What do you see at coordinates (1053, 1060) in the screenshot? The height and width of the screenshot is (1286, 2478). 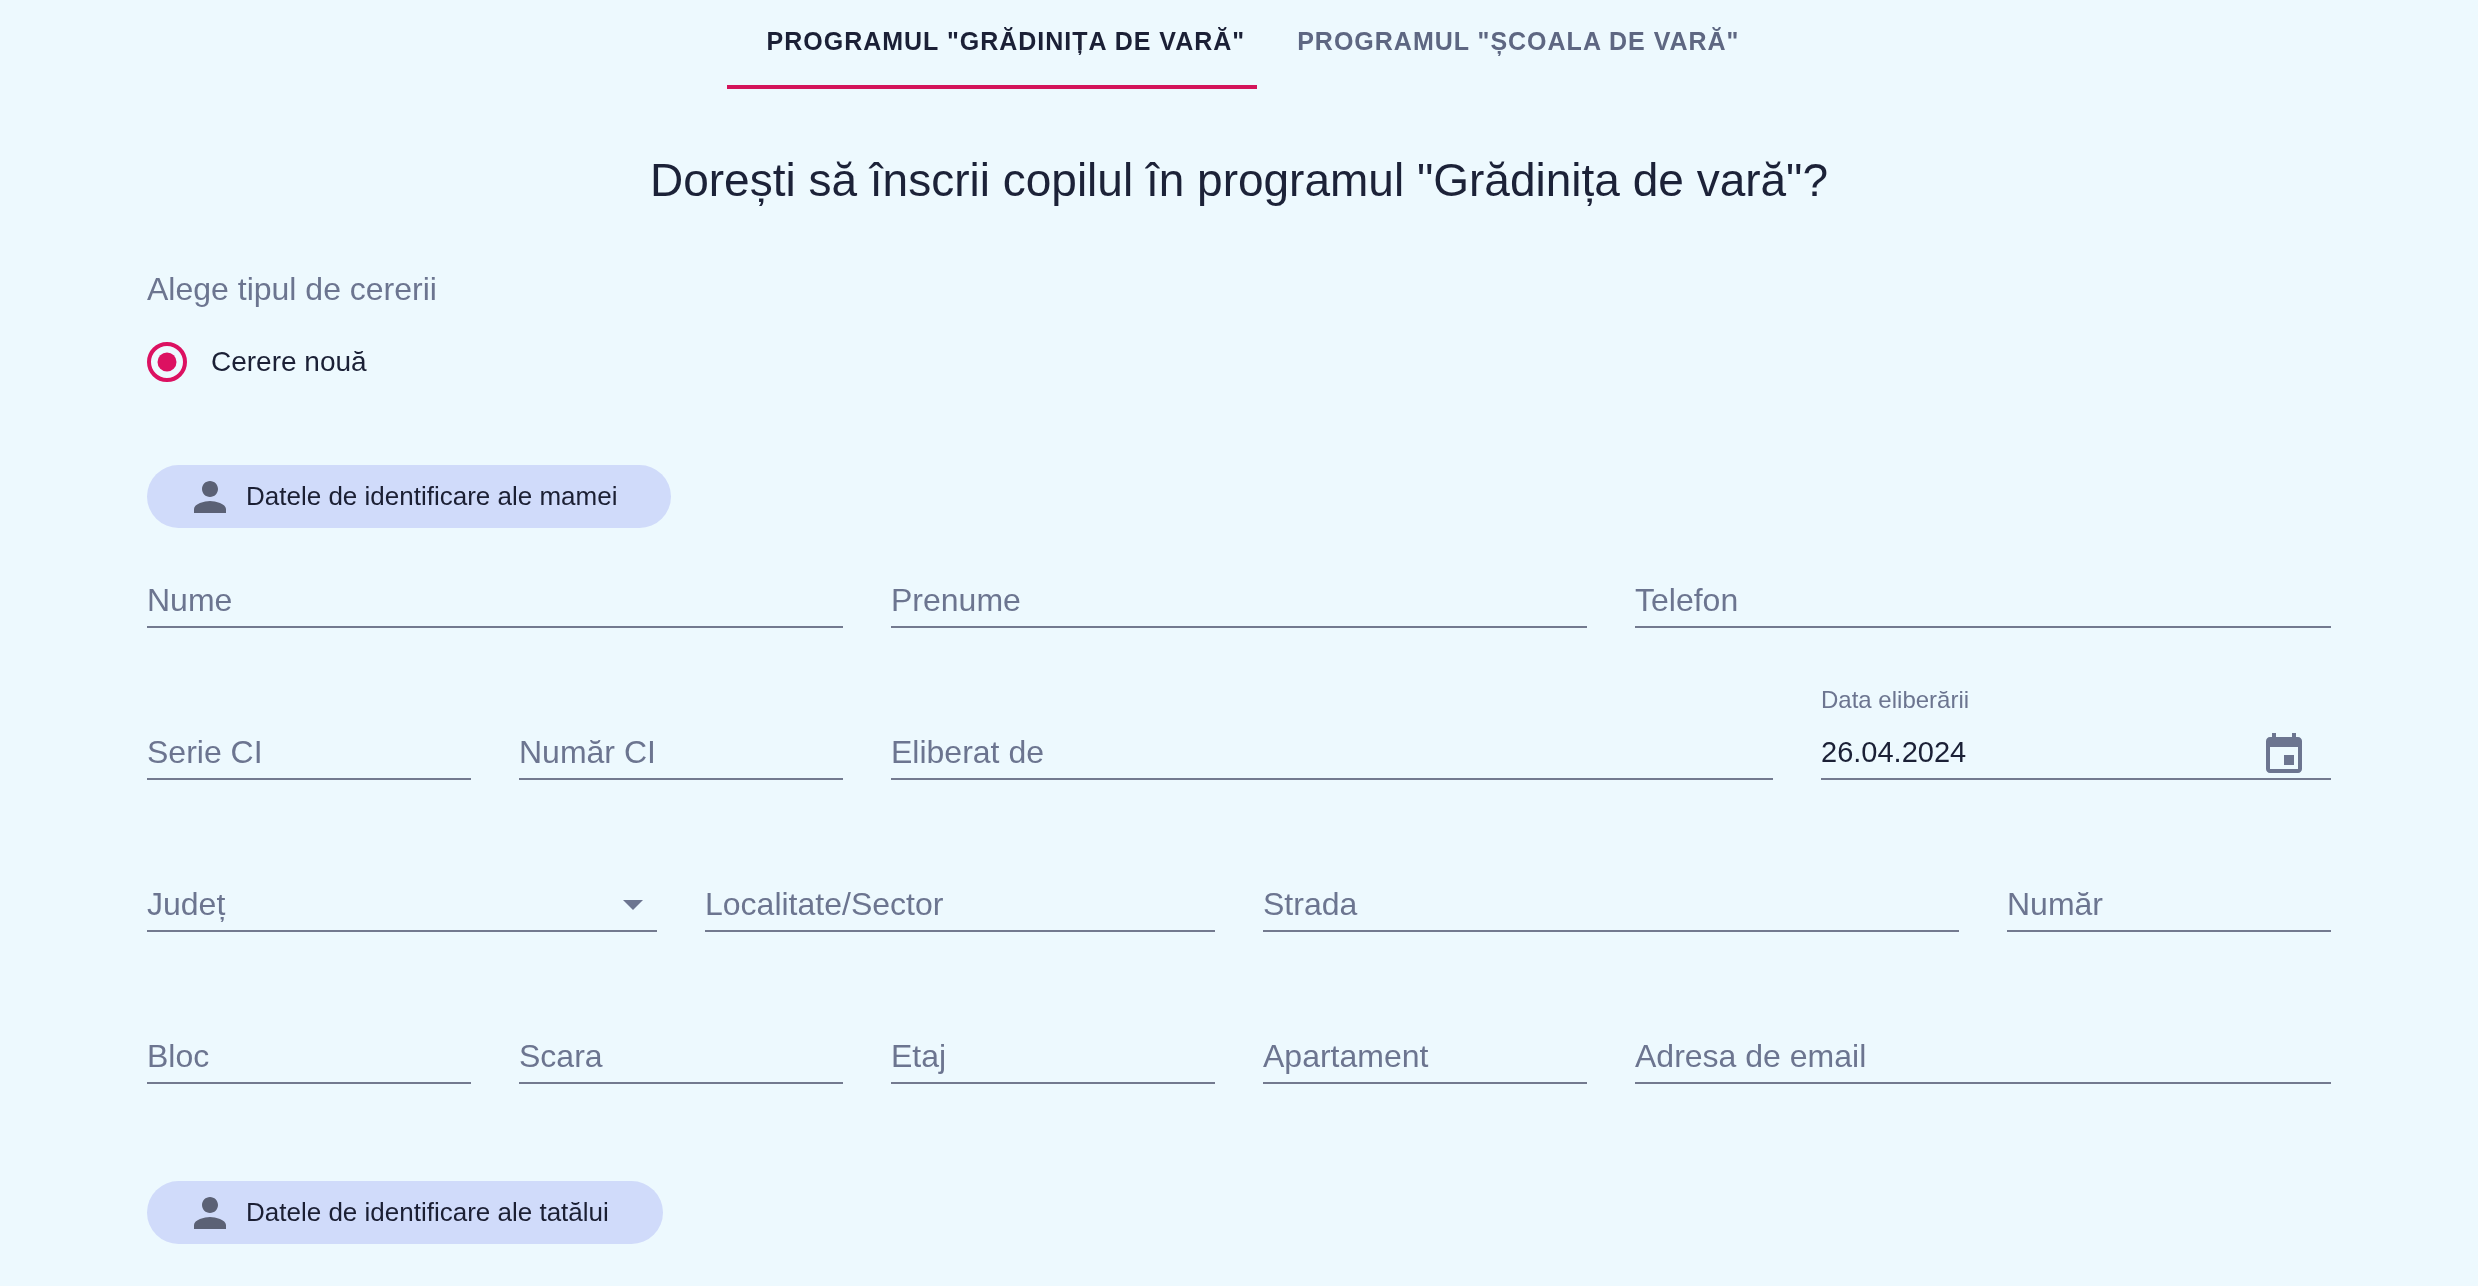 I see `text-field: Etaj` at bounding box center [1053, 1060].